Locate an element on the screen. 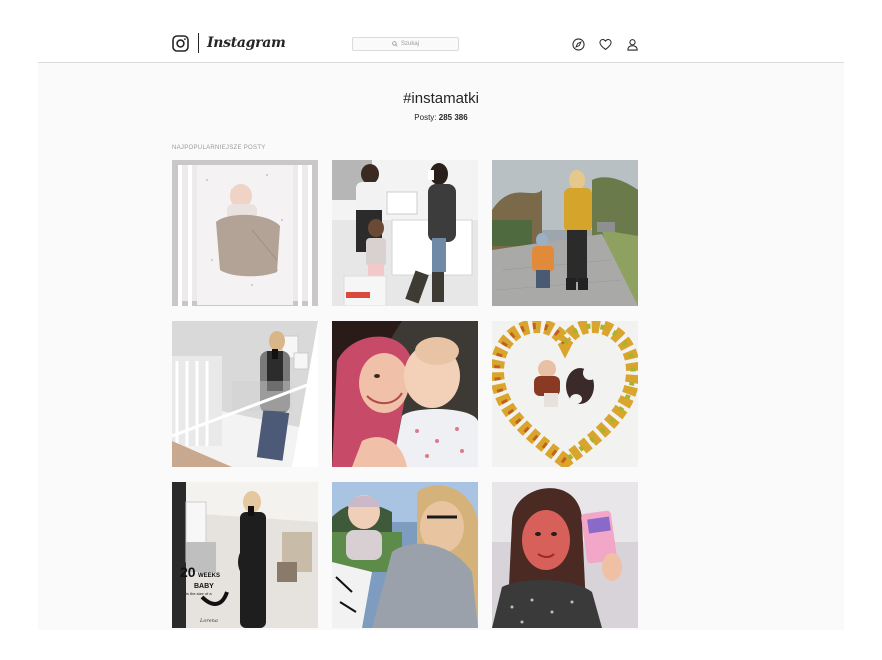  post-thumbnail-autumn-leaf-heart is located at coordinates (565, 394).